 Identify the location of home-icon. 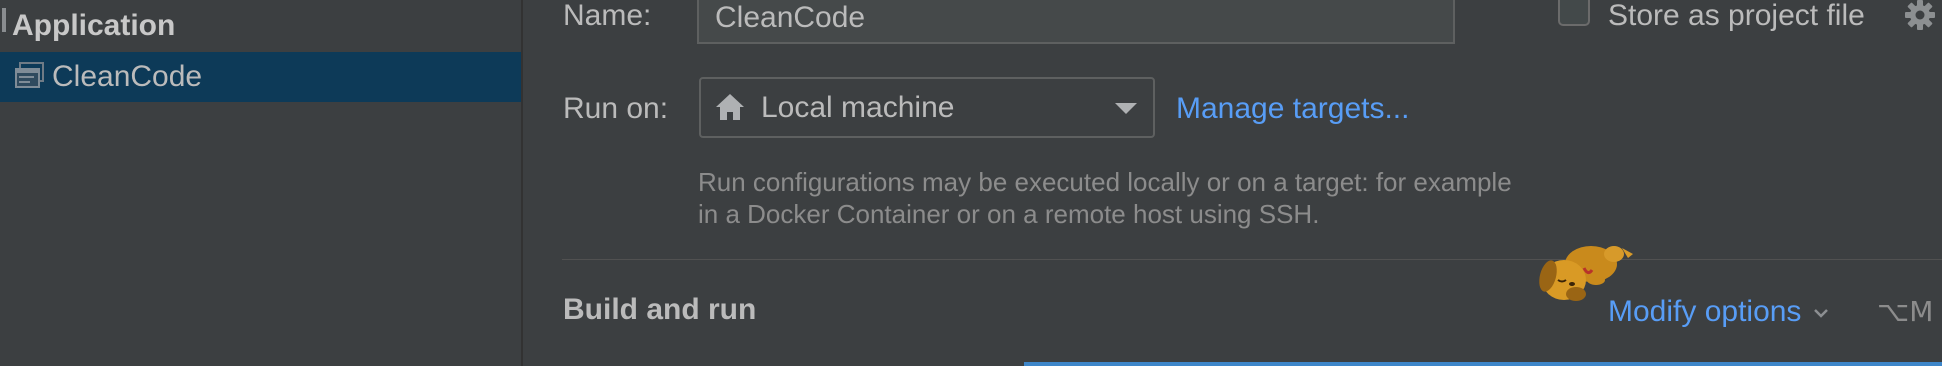
(730, 107).